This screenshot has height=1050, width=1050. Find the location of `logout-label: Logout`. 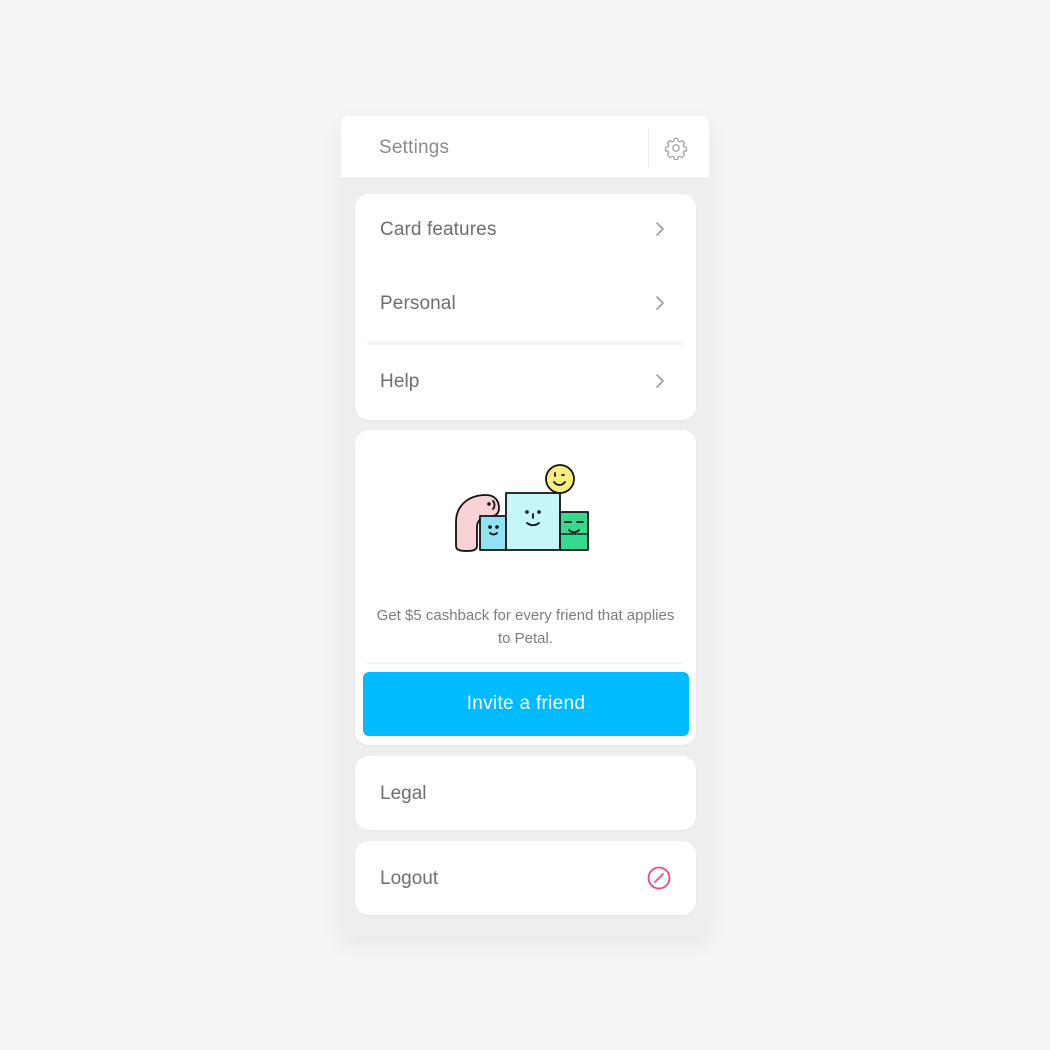

logout-label: Logout is located at coordinates (409, 878).